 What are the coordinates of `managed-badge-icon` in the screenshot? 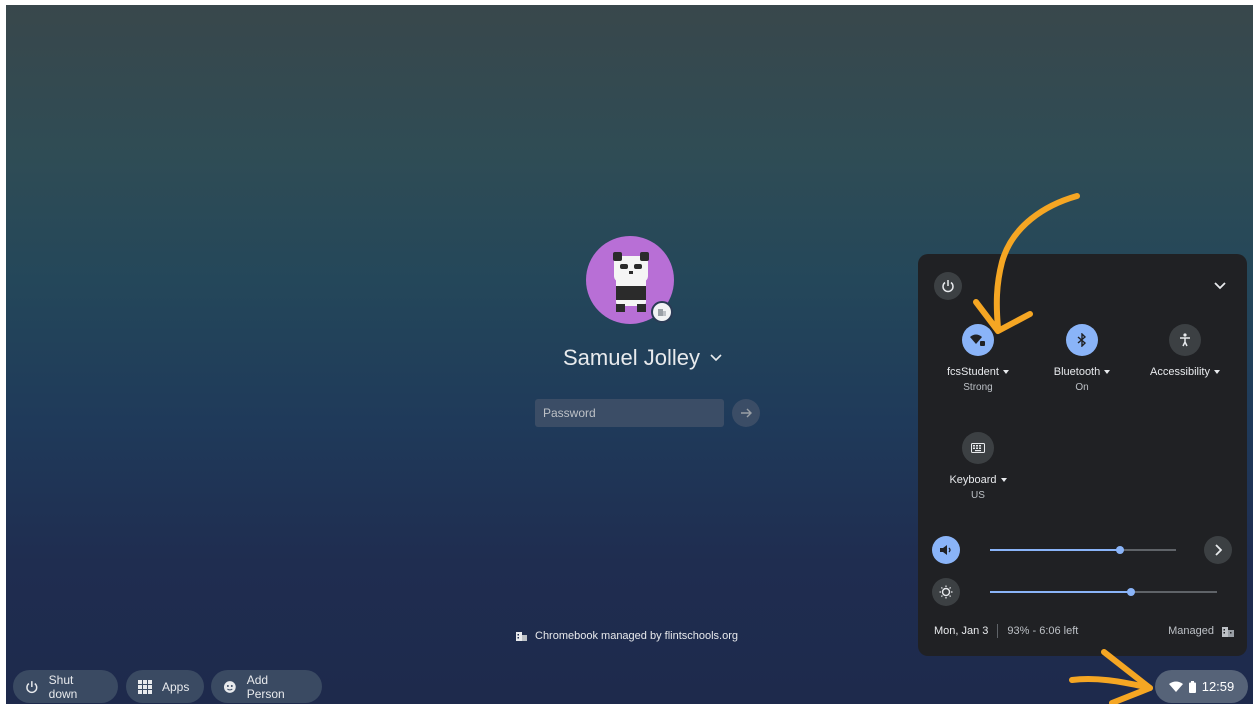 It's located at (662, 312).